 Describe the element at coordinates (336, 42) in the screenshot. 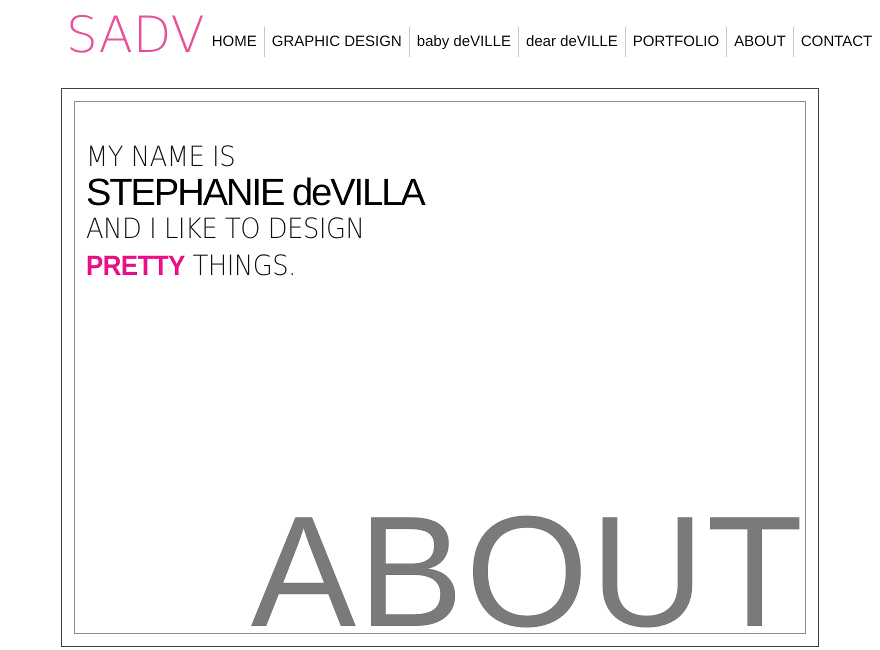

I see `nav-link: GRAPHIC DESIGN` at that location.